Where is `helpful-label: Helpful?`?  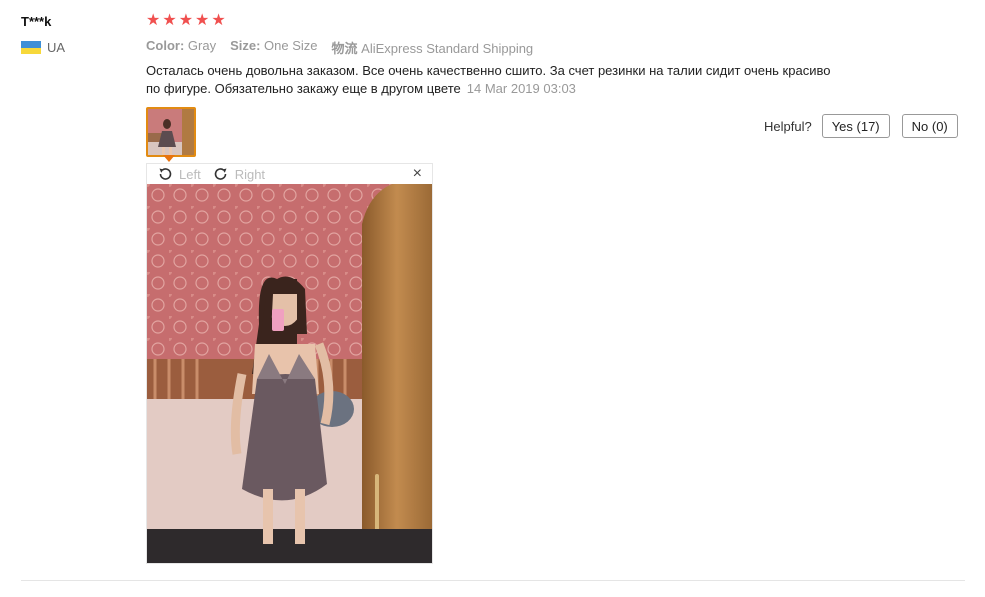
helpful-label: Helpful? is located at coordinates (788, 126).